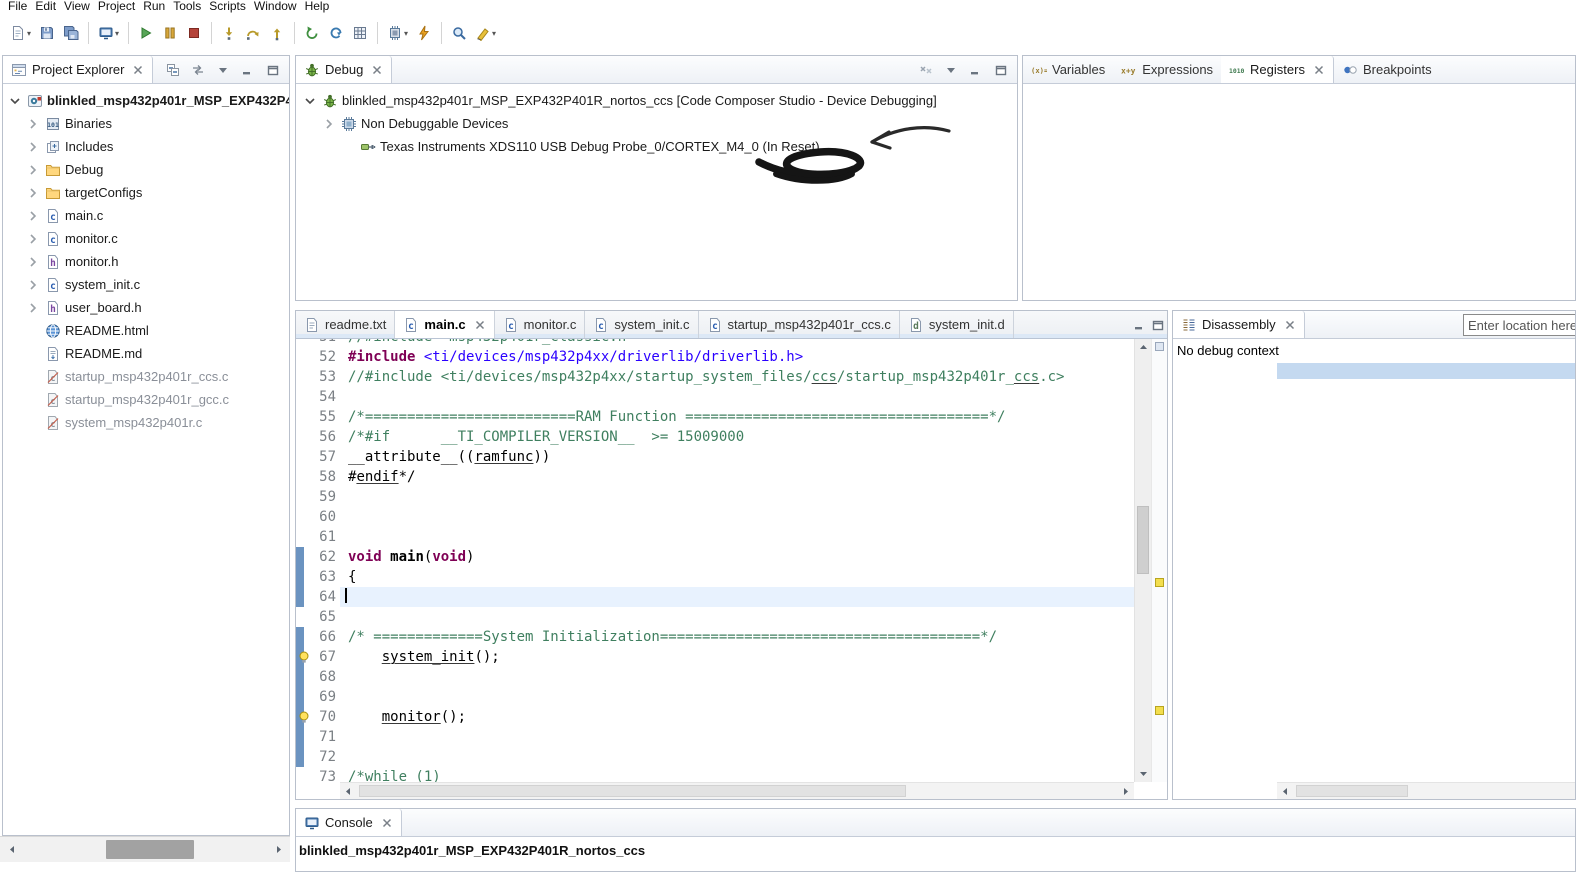 This screenshot has width=1576, height=872. I want to click on code-line-62: 62 void main(void), so click(715, 557).